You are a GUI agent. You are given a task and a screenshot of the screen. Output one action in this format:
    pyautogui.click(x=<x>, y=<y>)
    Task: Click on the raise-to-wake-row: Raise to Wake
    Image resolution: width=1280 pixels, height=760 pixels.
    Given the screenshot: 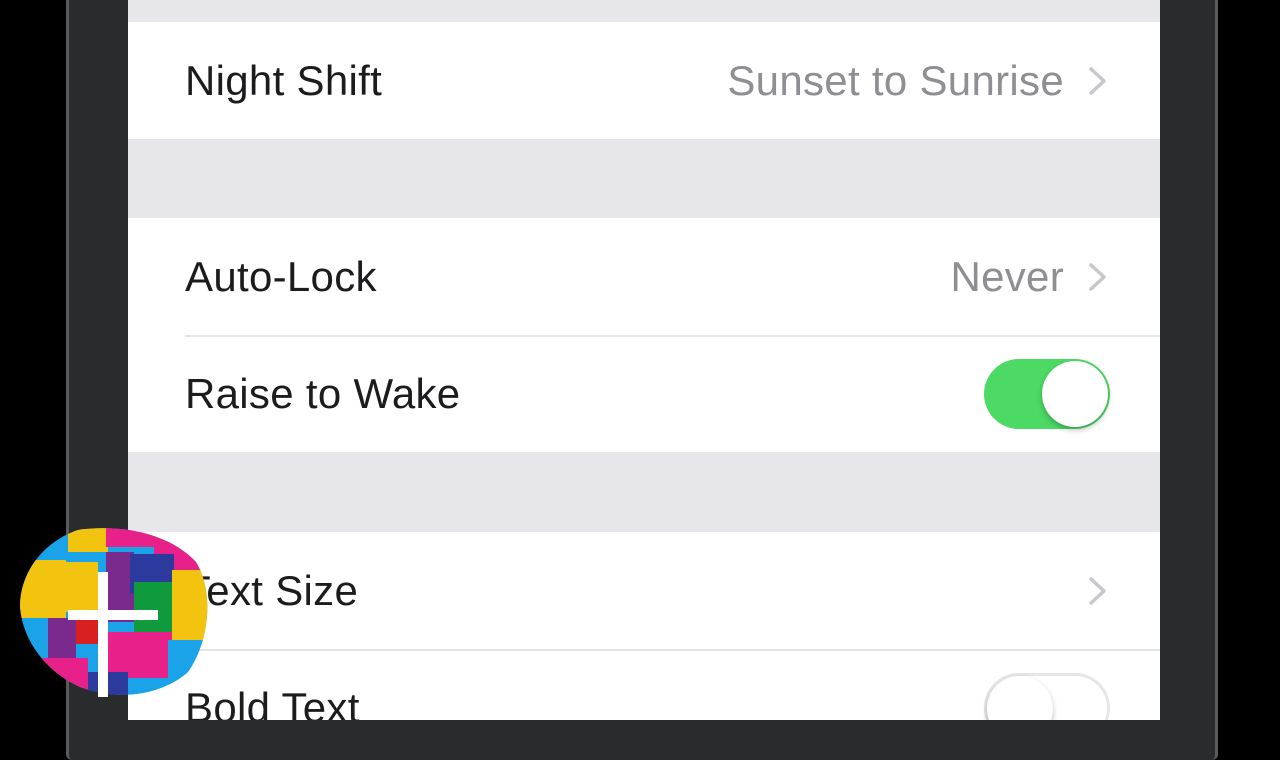 What is the action you would take?
    pyautogui.click(x=644, y=393)
    